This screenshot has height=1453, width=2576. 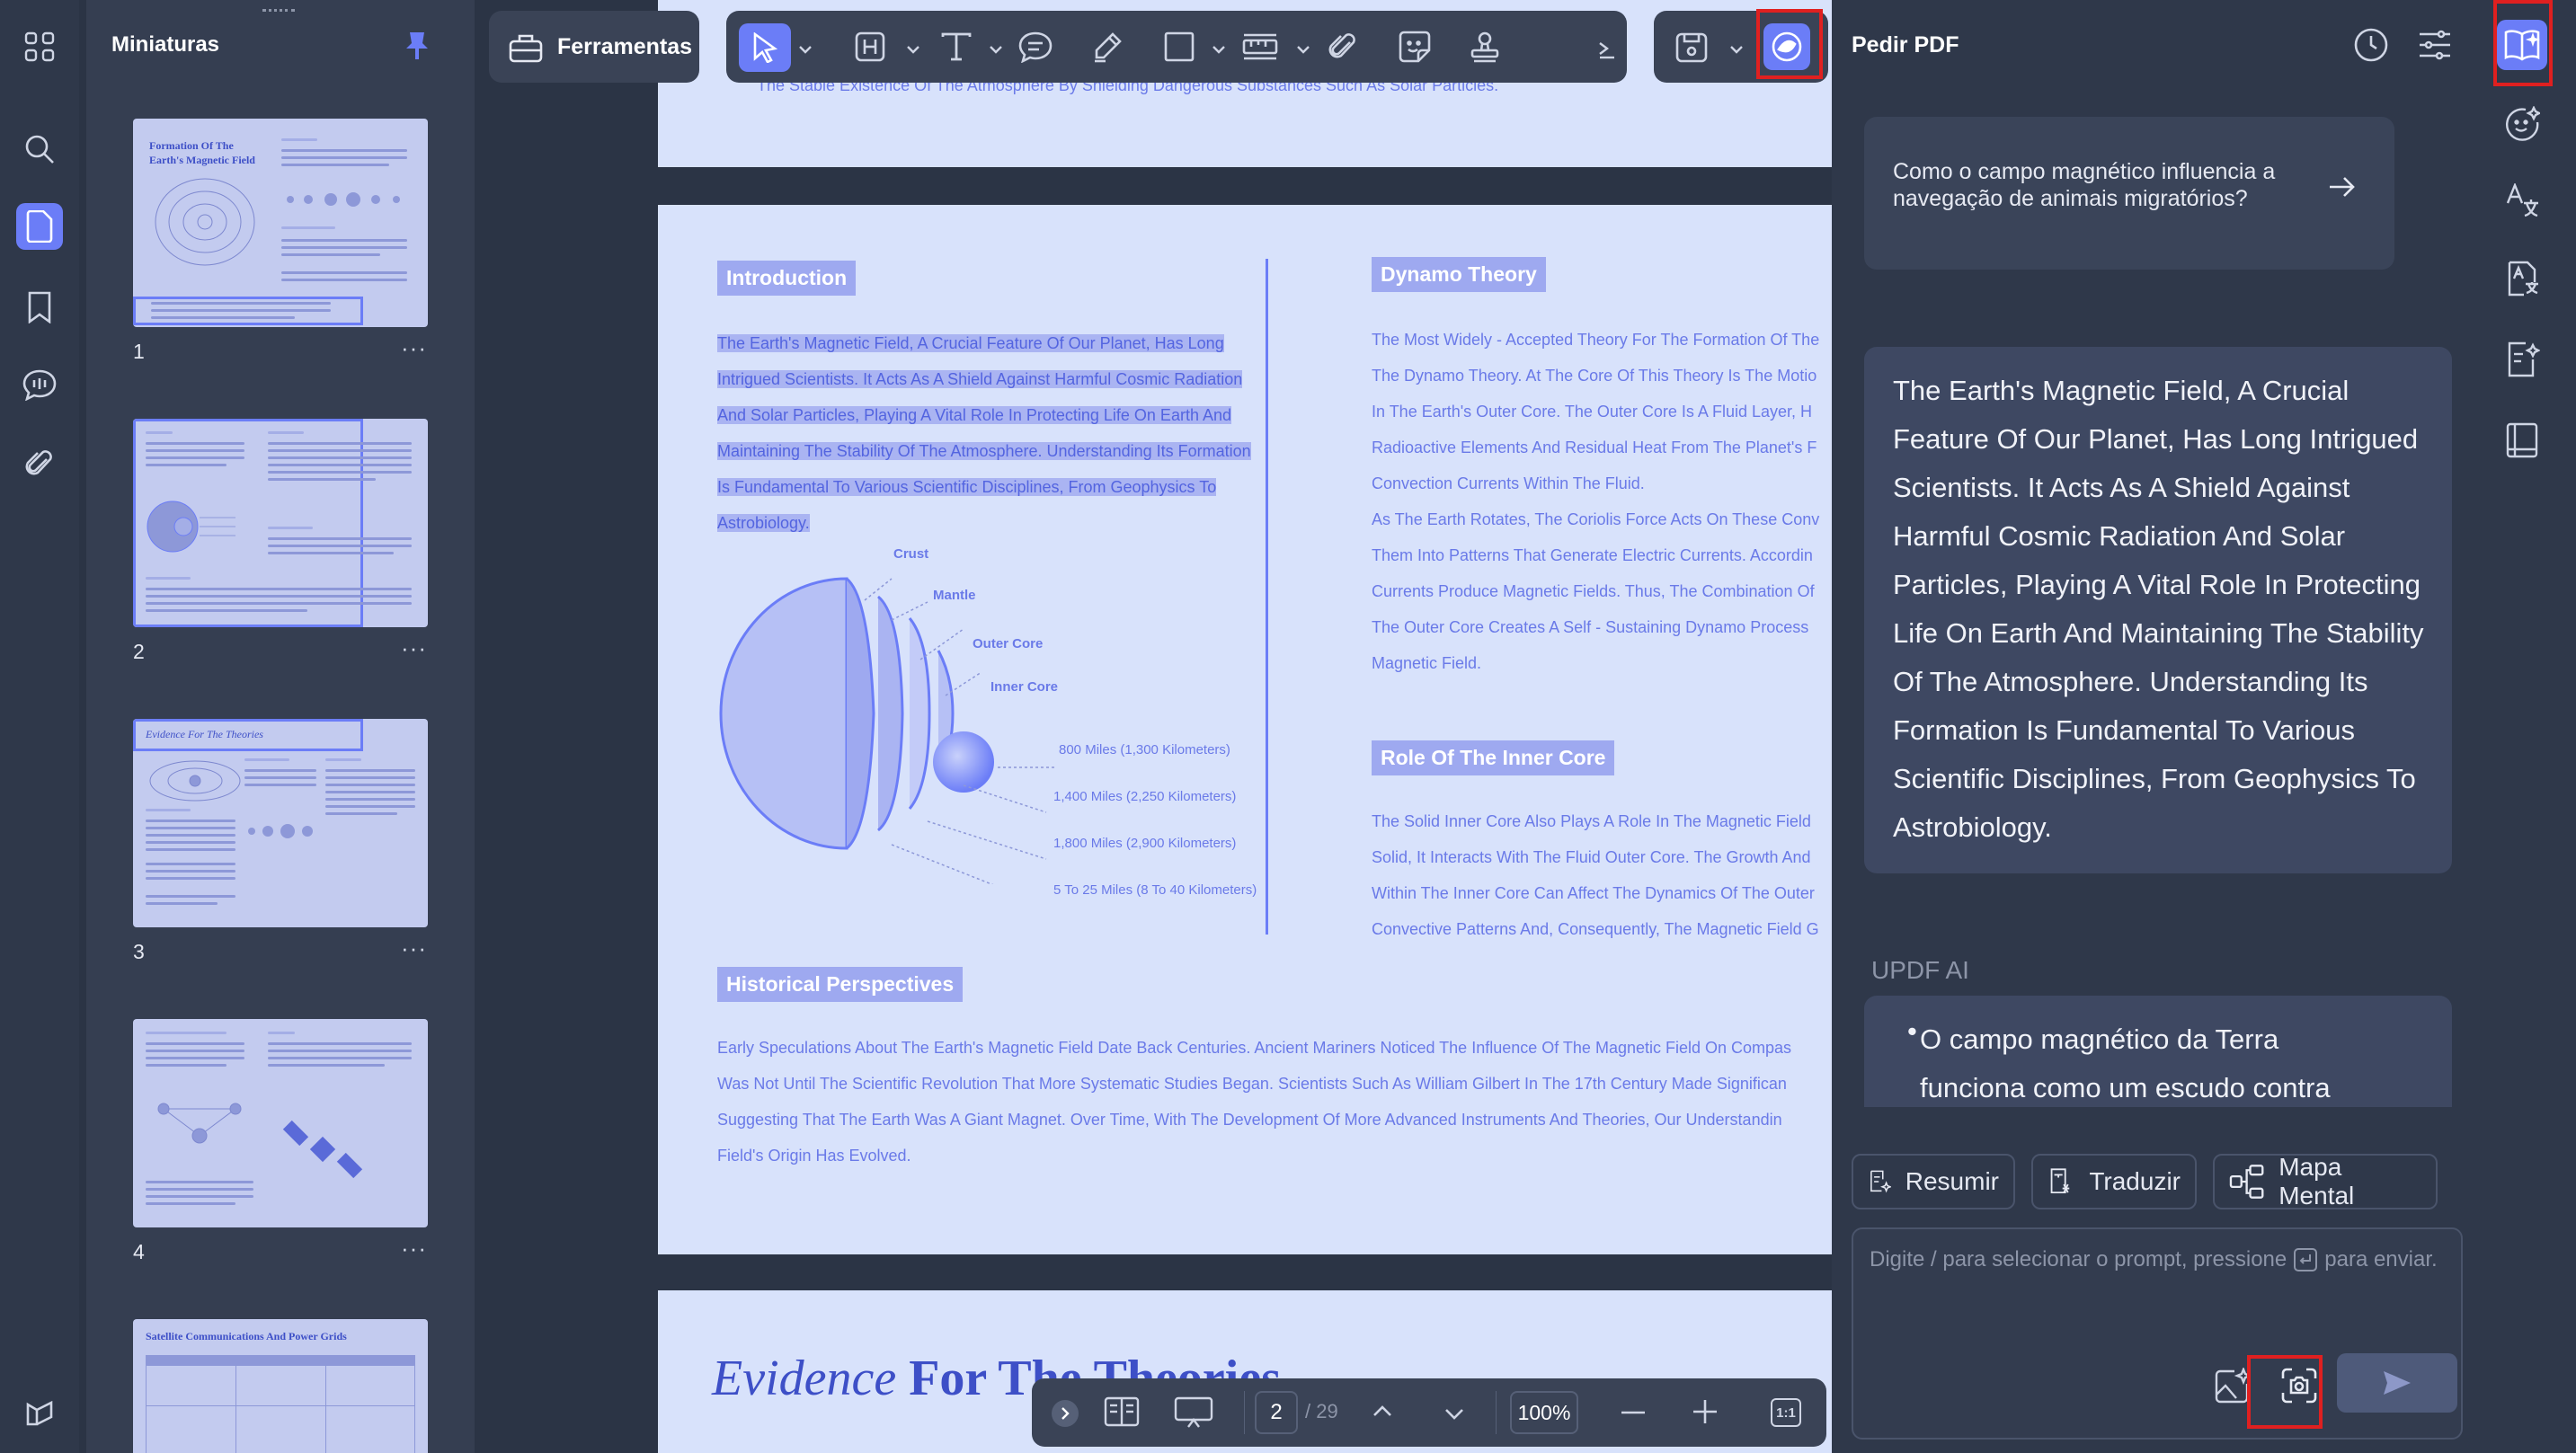 What do you see at coordinates (1122, 1411) in the screenshot?
I see `page-layout-icon` at bounding box center [1122, 1411].